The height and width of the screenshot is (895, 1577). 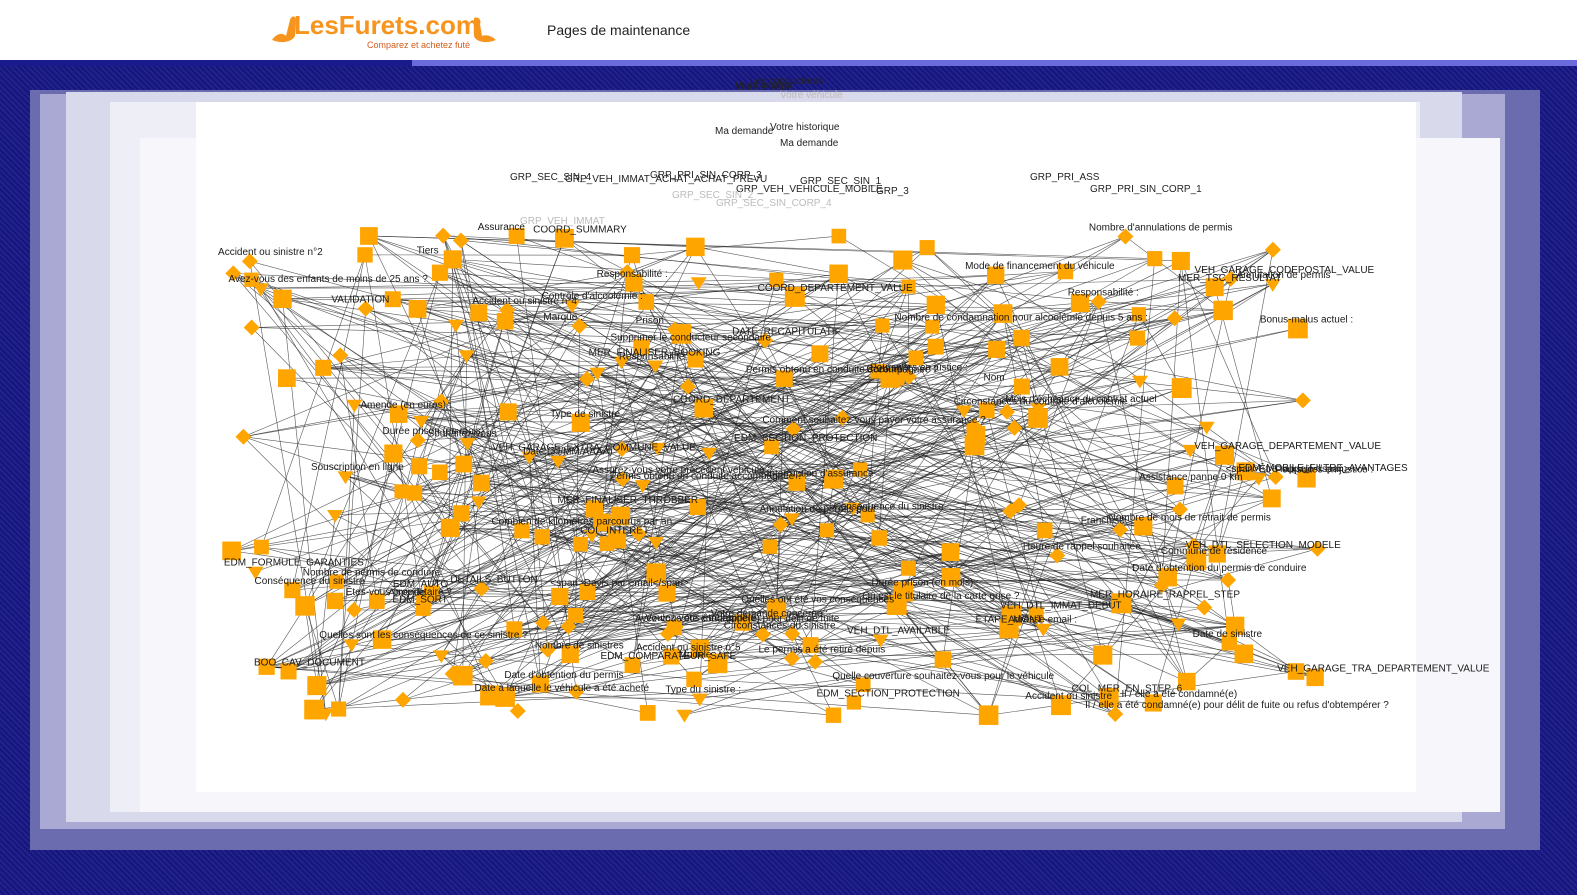 What do you see at coordinates (1103, 521) in the screenshot?
I see `graph-node-label: Franchise` at bounding box center [1103, 521].